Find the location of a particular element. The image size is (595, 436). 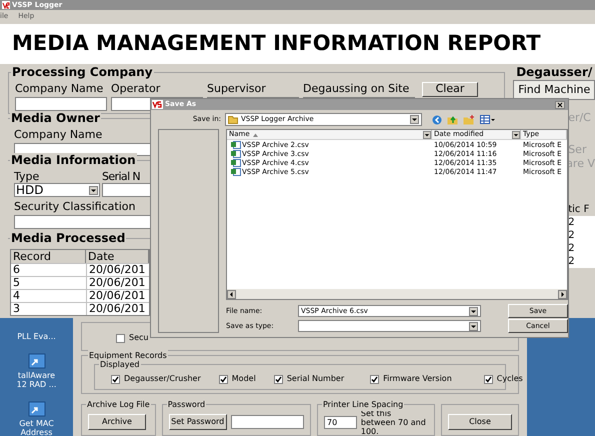

field-label: Degaussing on Site is located at coordinates (356, 88).